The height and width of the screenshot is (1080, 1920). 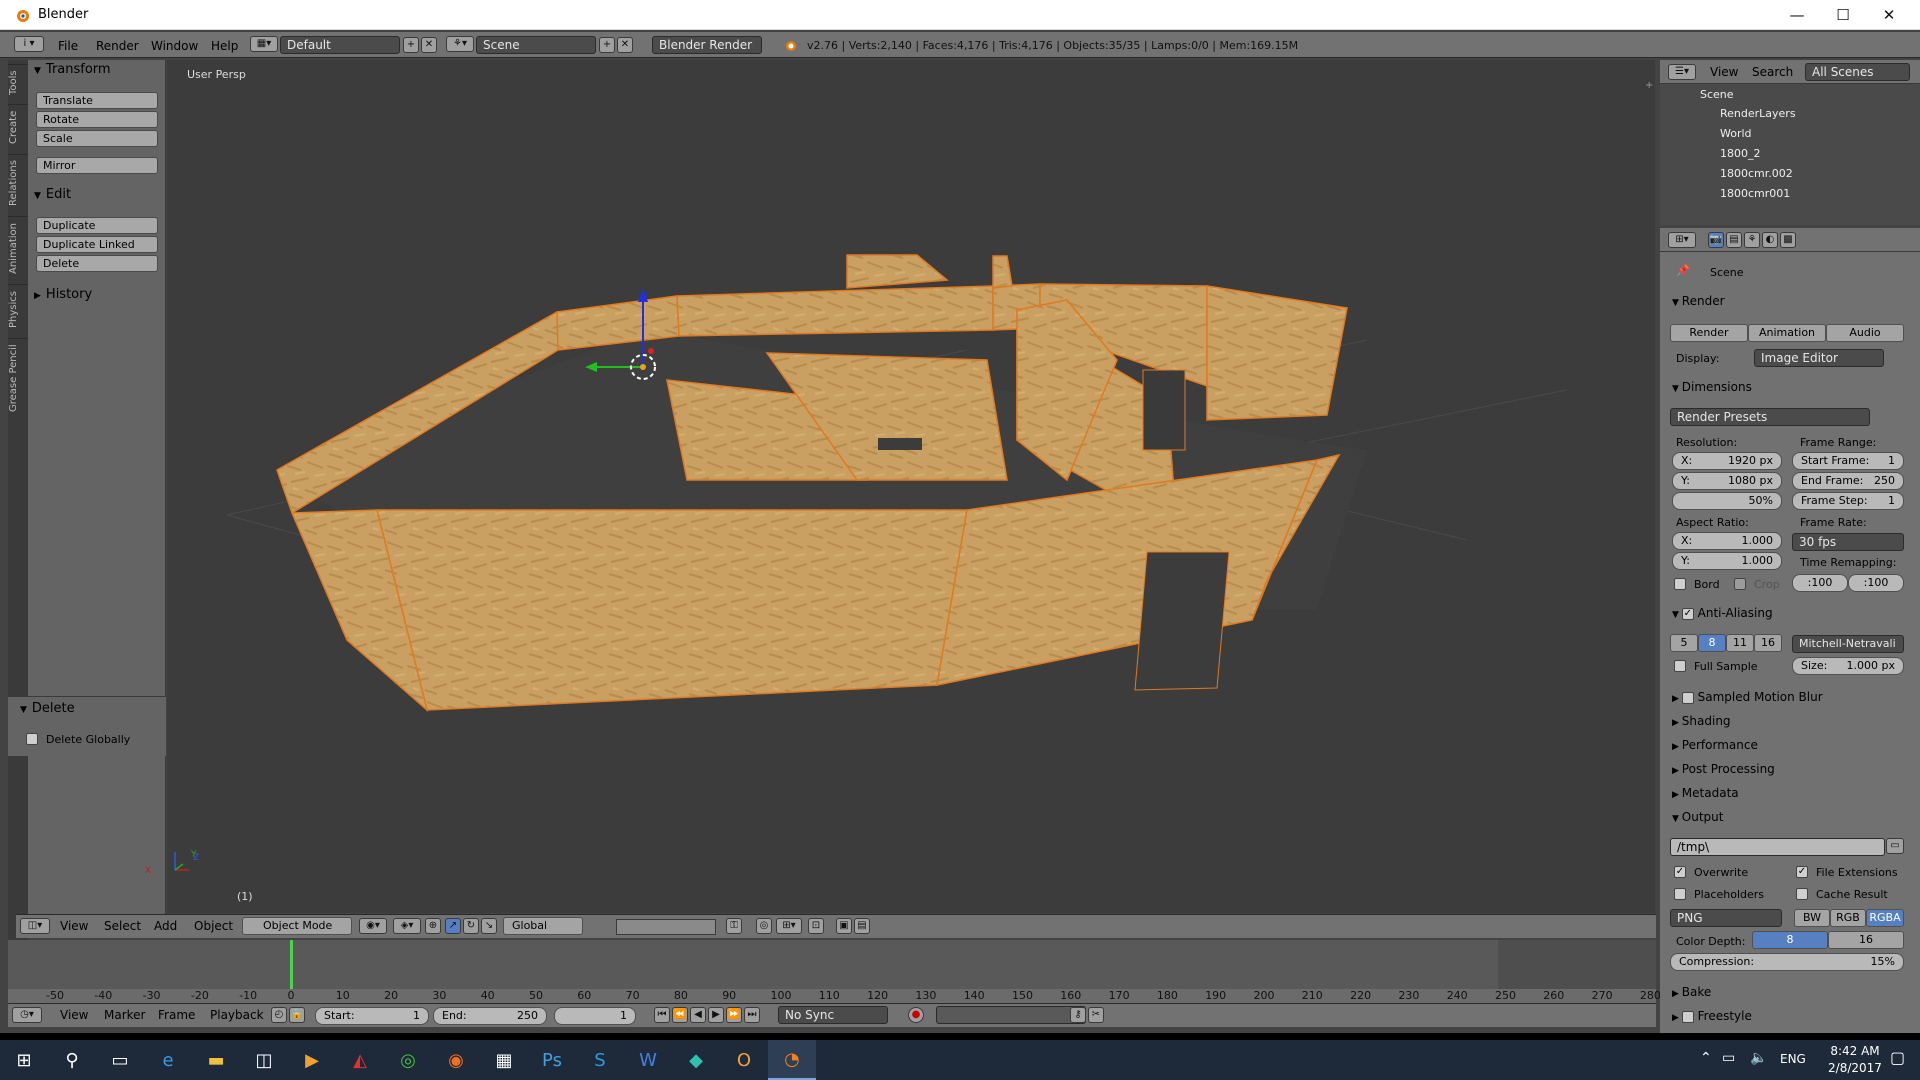 I want to click on sync-mode-select: No Sync, so click(x=833, y=1015).